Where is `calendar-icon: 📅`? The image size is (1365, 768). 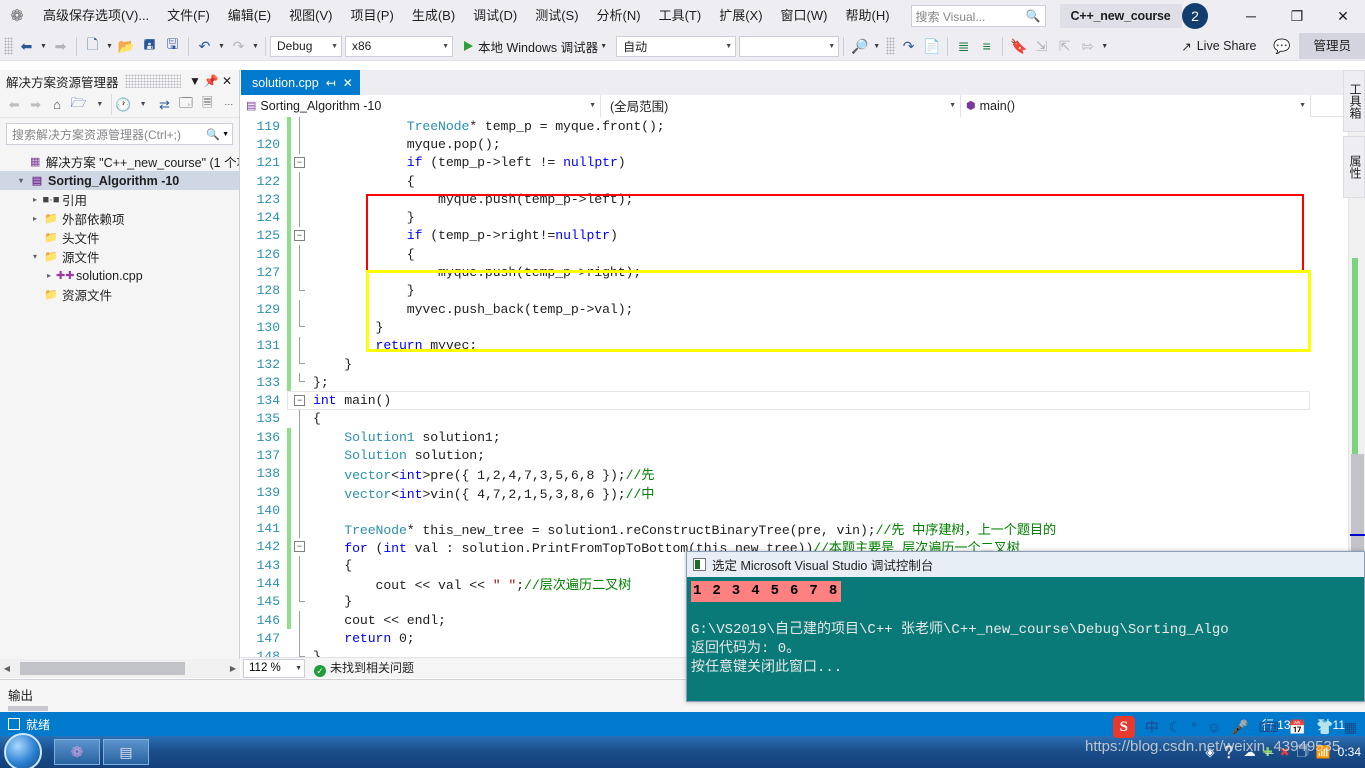 calendar-icon: 📅 is located at coordinates (1297, 727).